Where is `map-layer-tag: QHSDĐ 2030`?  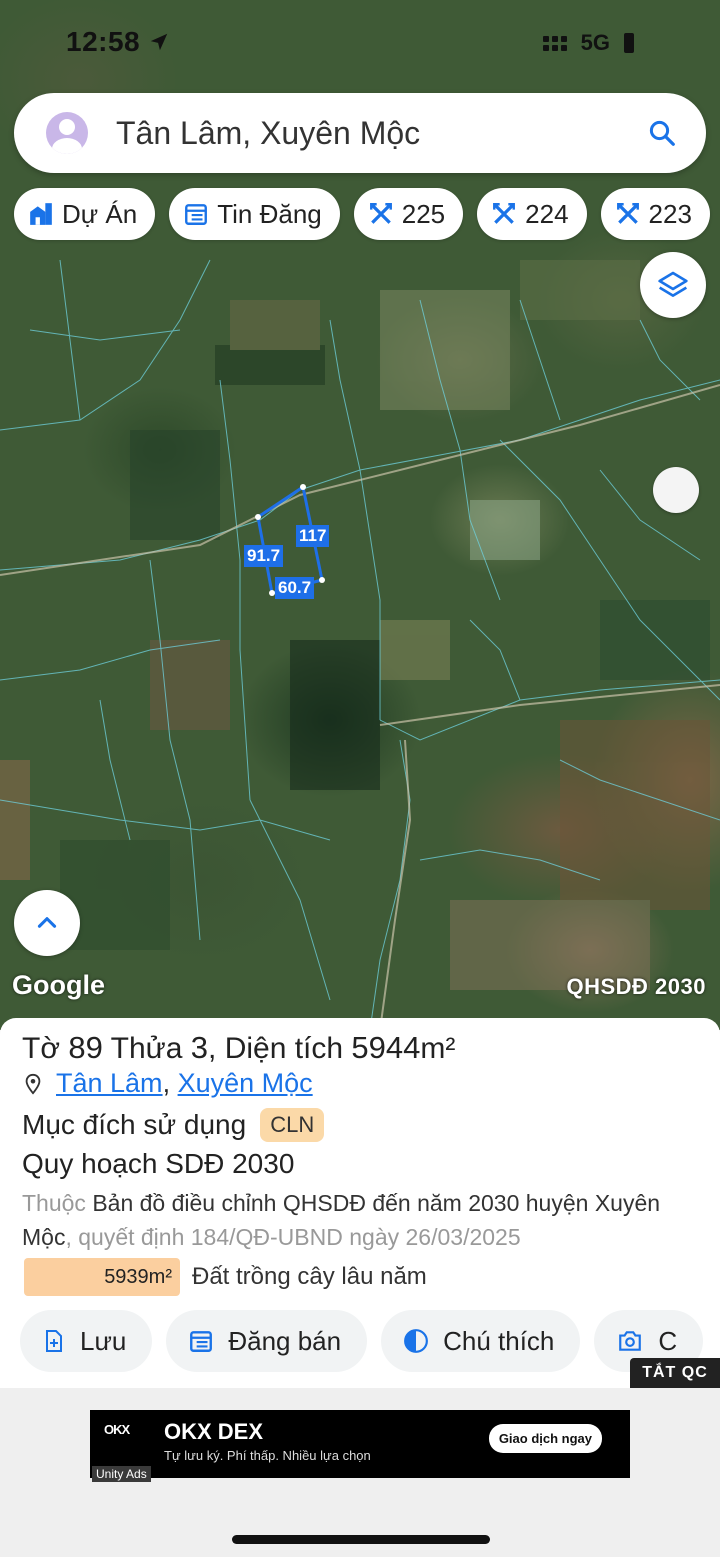
map-layer-tag: QHSDĐ 2030 is located at coordinates (636, 986).